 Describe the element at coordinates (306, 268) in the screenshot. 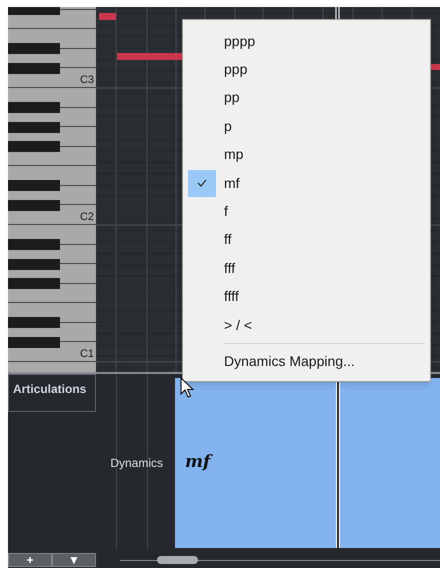

I see `menu-item: fff` at that location.